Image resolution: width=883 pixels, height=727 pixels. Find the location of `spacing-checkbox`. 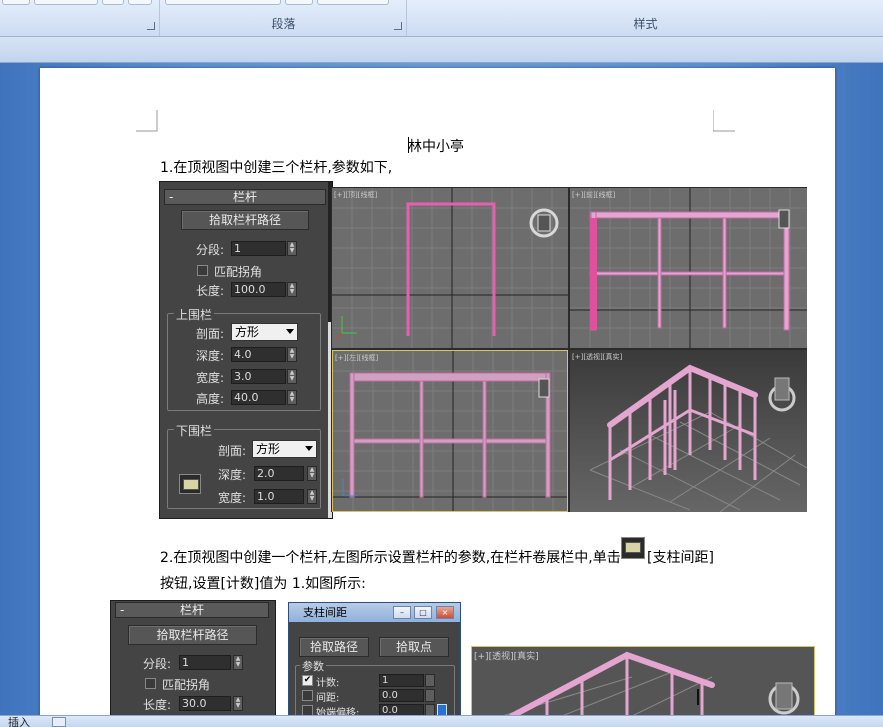

spacing-checkbox is located at coordinates (307, 695).